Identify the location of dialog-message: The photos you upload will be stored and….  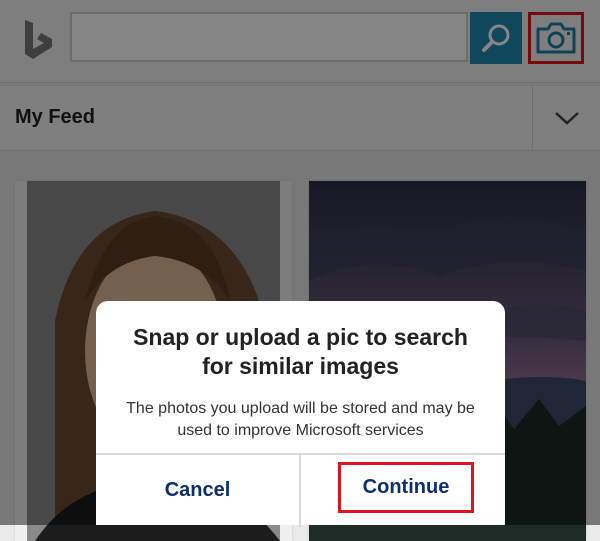
(300, 419).